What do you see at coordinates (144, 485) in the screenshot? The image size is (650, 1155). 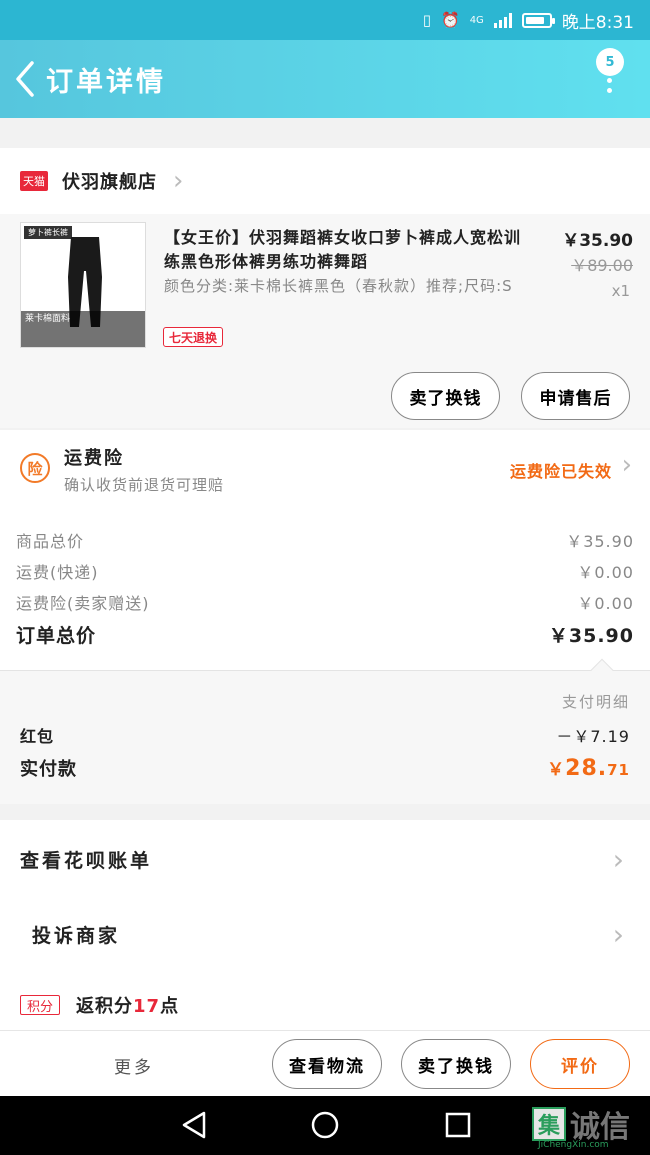 I see `insurance-subtitle: 确认收货前退货可理赔` at bounding box center [144, 485].